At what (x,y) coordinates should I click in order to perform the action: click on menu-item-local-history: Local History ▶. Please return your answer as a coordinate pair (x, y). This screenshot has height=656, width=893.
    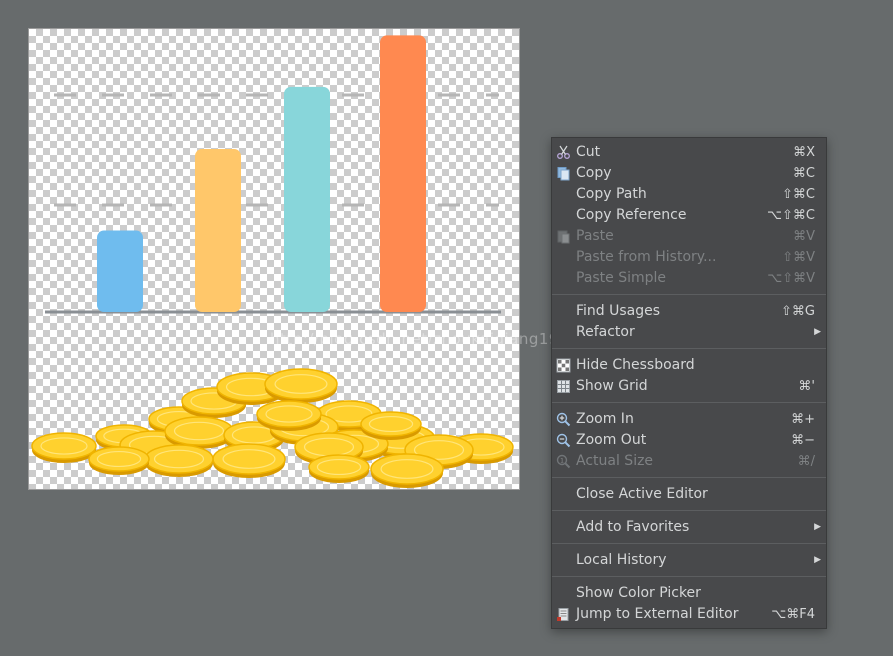
    Looking at the image, I should click on (689, 560).